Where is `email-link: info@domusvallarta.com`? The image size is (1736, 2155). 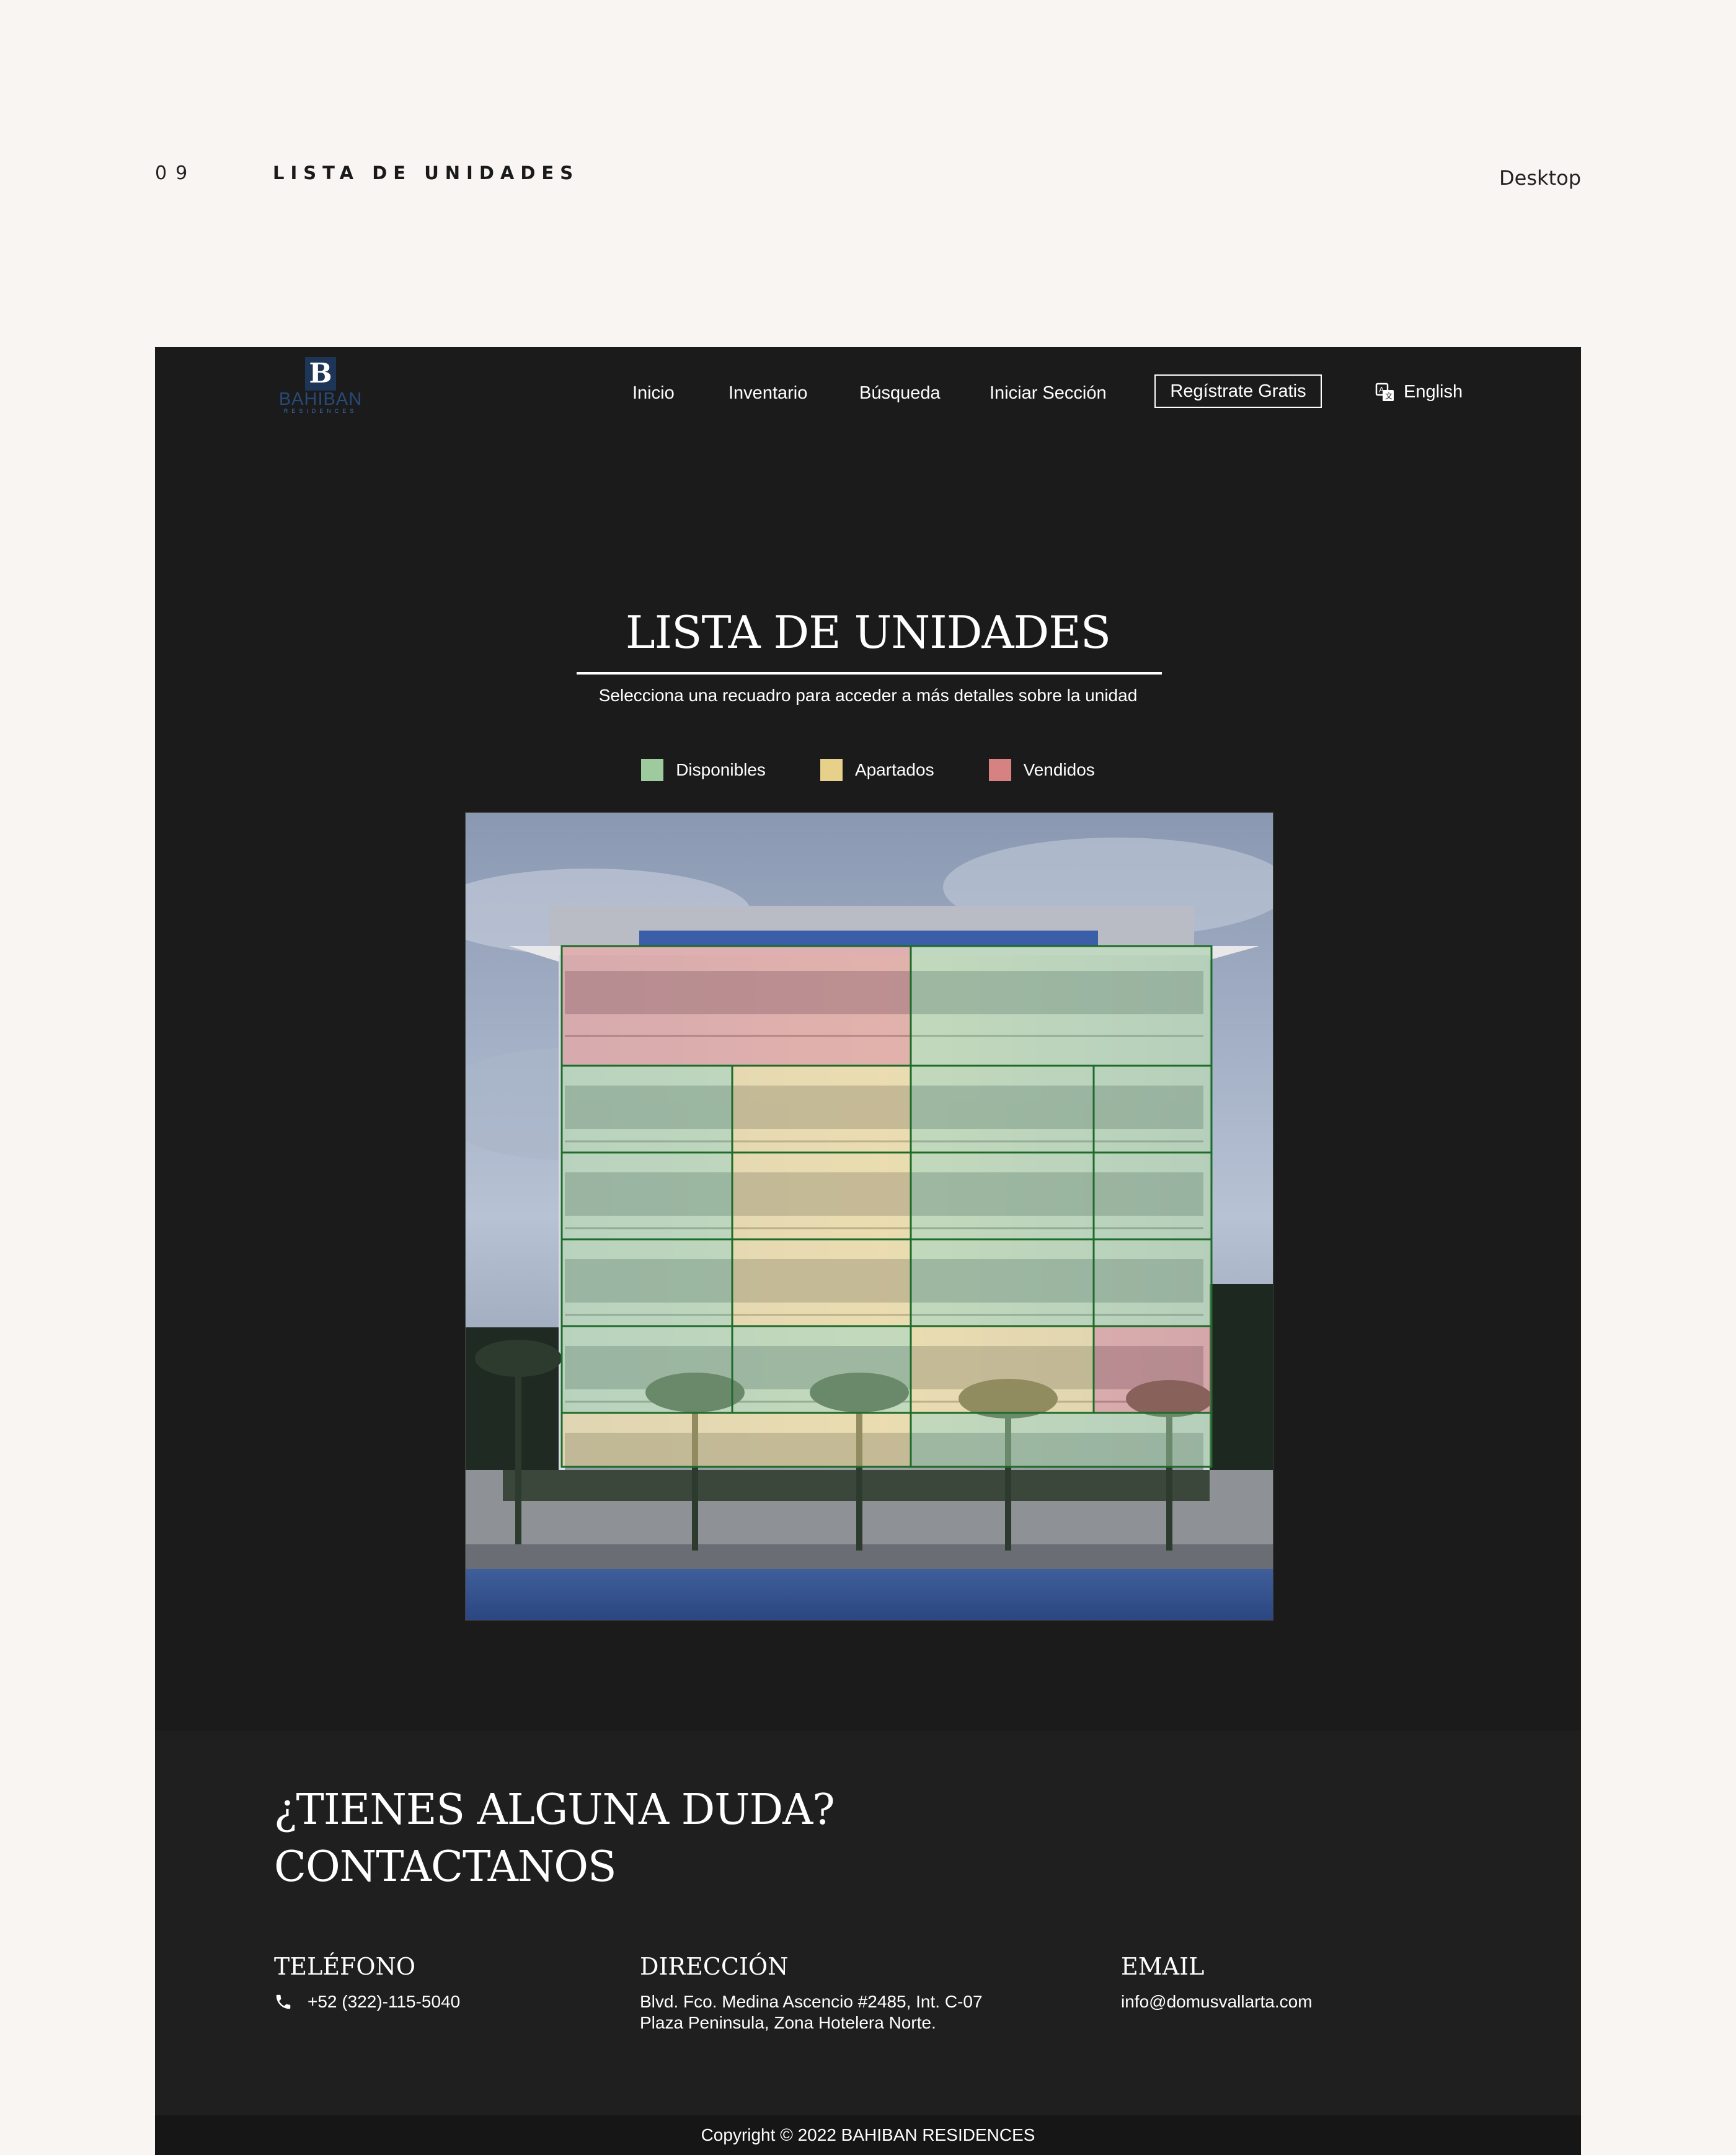
email-link: info@domusvallarta.com is located at coordinates (1217, 2002).